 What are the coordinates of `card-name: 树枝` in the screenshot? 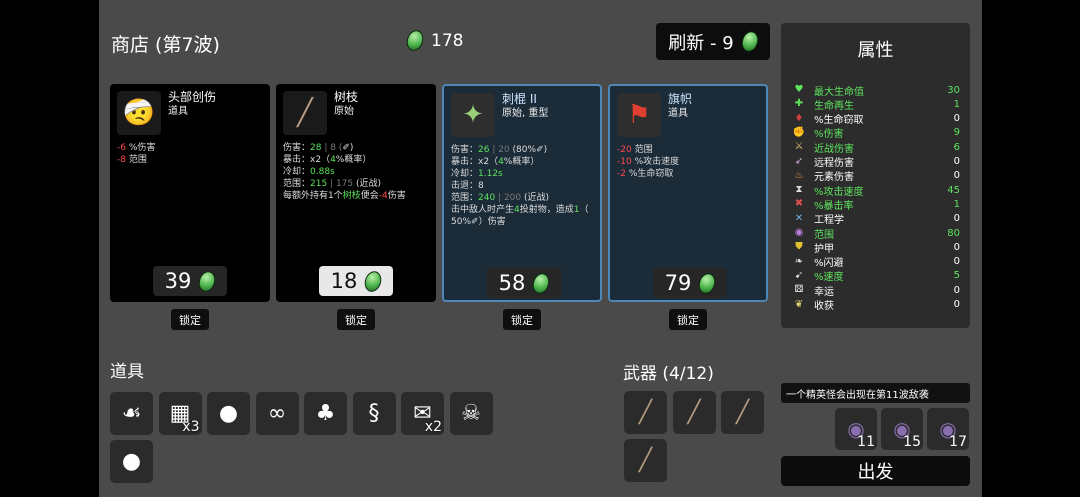 It's located at (346, 97).